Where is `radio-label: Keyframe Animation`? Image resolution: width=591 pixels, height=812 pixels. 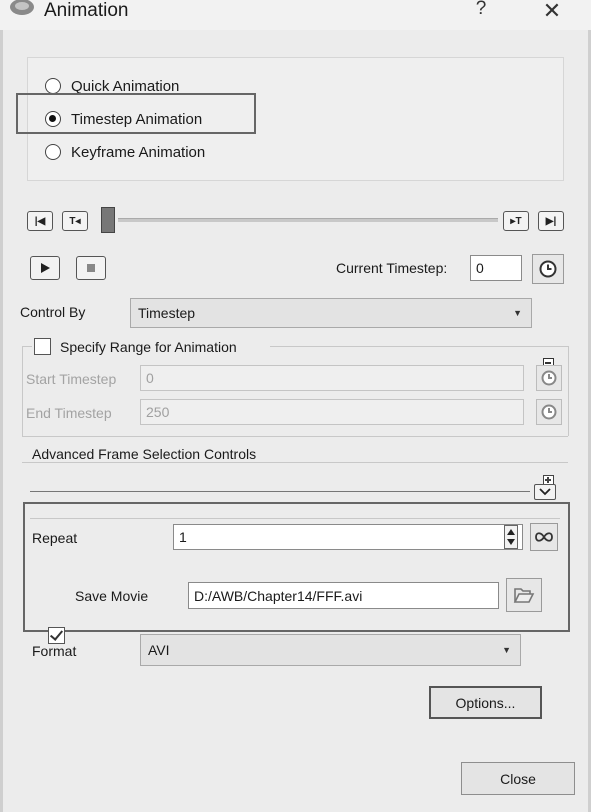 radio-label: Keyframe Animation is located at coordinates (138, 152).